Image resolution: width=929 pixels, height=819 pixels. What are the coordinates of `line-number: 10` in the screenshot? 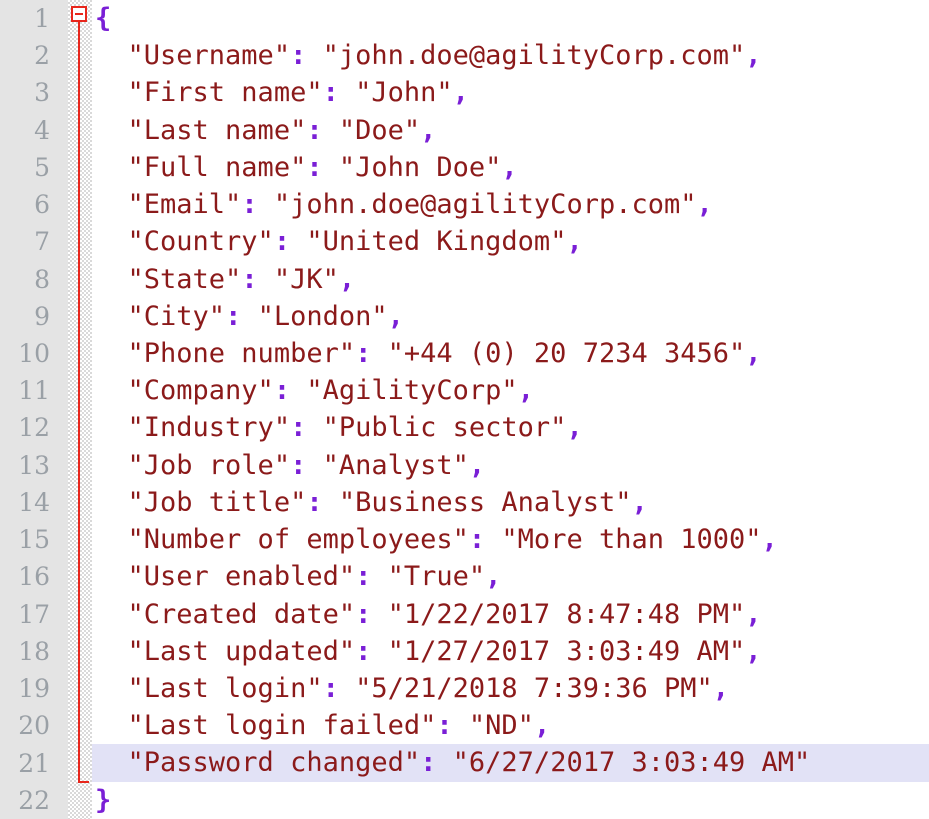 It's located at (34, 354).